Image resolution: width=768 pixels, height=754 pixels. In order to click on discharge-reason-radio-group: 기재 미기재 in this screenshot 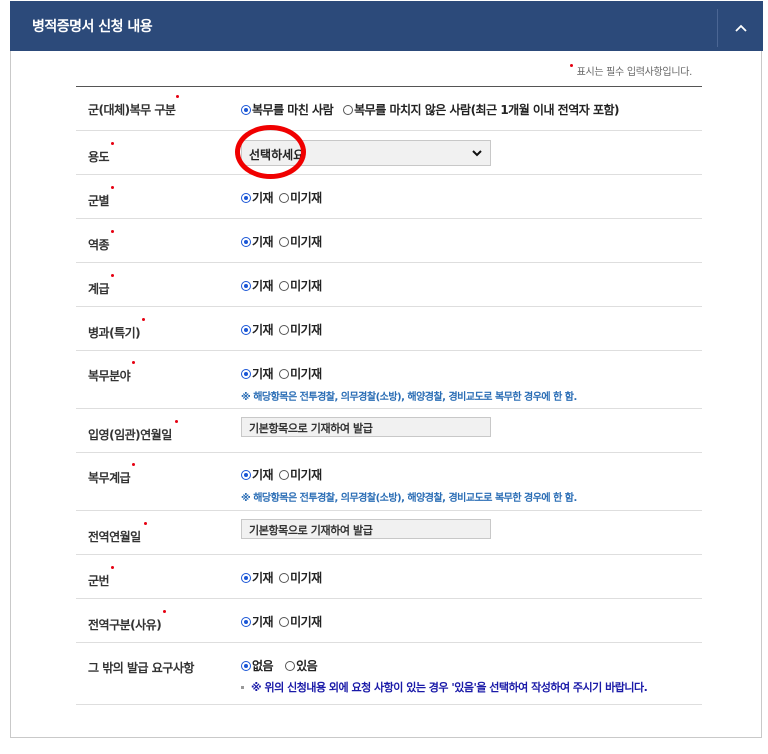, I will do `click(283, 621)`.